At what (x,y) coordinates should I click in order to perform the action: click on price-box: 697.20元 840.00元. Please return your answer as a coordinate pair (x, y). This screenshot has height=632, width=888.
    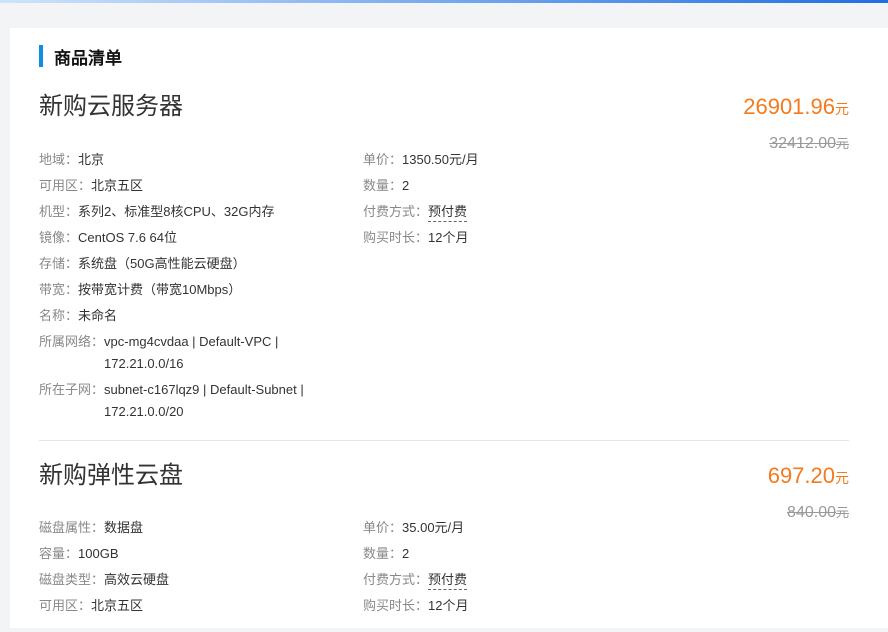
    Looking at the image, I should click on (808, 492).